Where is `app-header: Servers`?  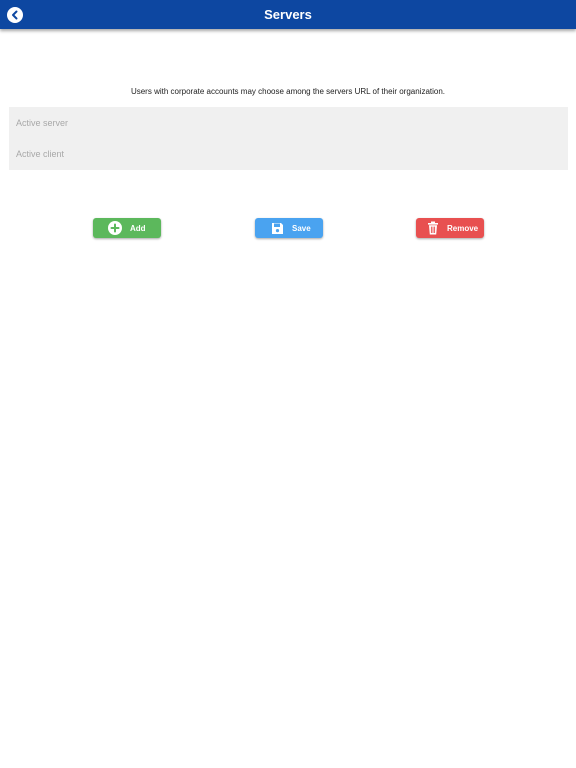
app-header: Servers is located at coordinates (288, 14).